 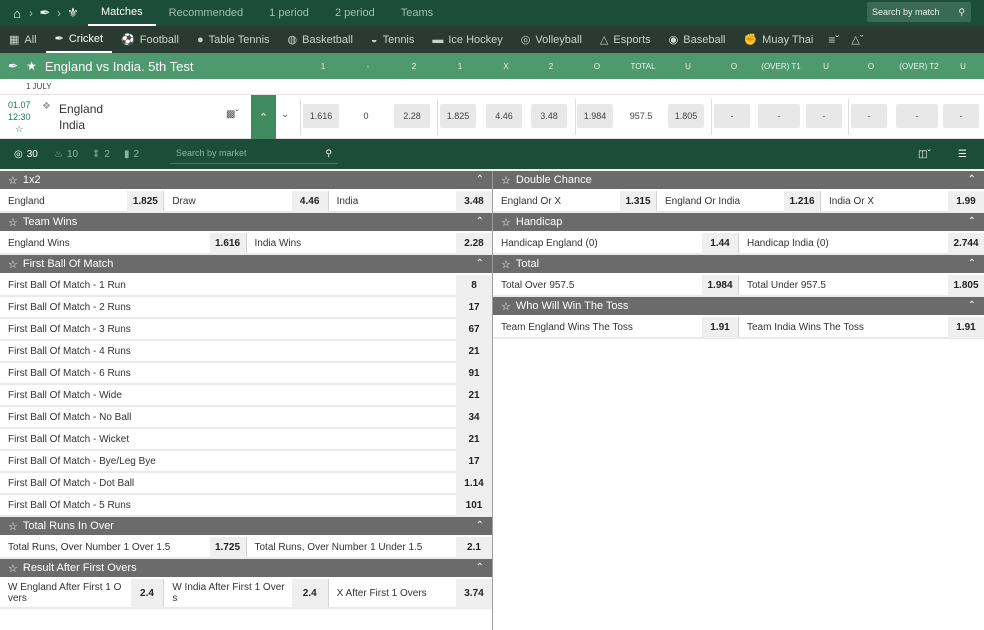 What do you see at coordinates (412, 116) in the screenshot?
I see `match-odd-cell: 2.28` at bounding box center [412, 116].